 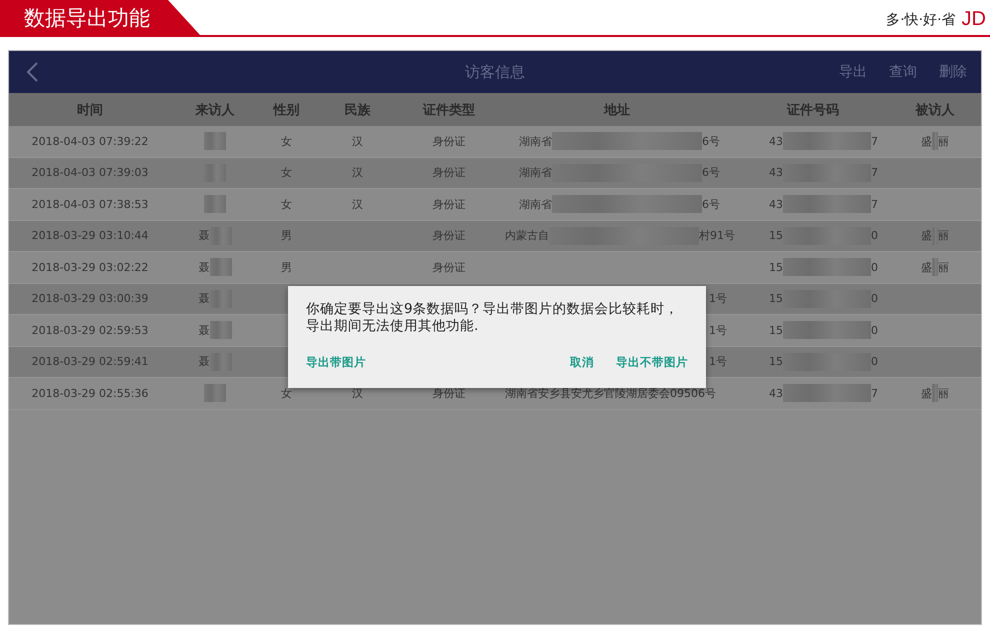 What do you see at coordinates (90, 110) in the screenshot?
I see `column-header: 时间` at bounding box center [90, 110].